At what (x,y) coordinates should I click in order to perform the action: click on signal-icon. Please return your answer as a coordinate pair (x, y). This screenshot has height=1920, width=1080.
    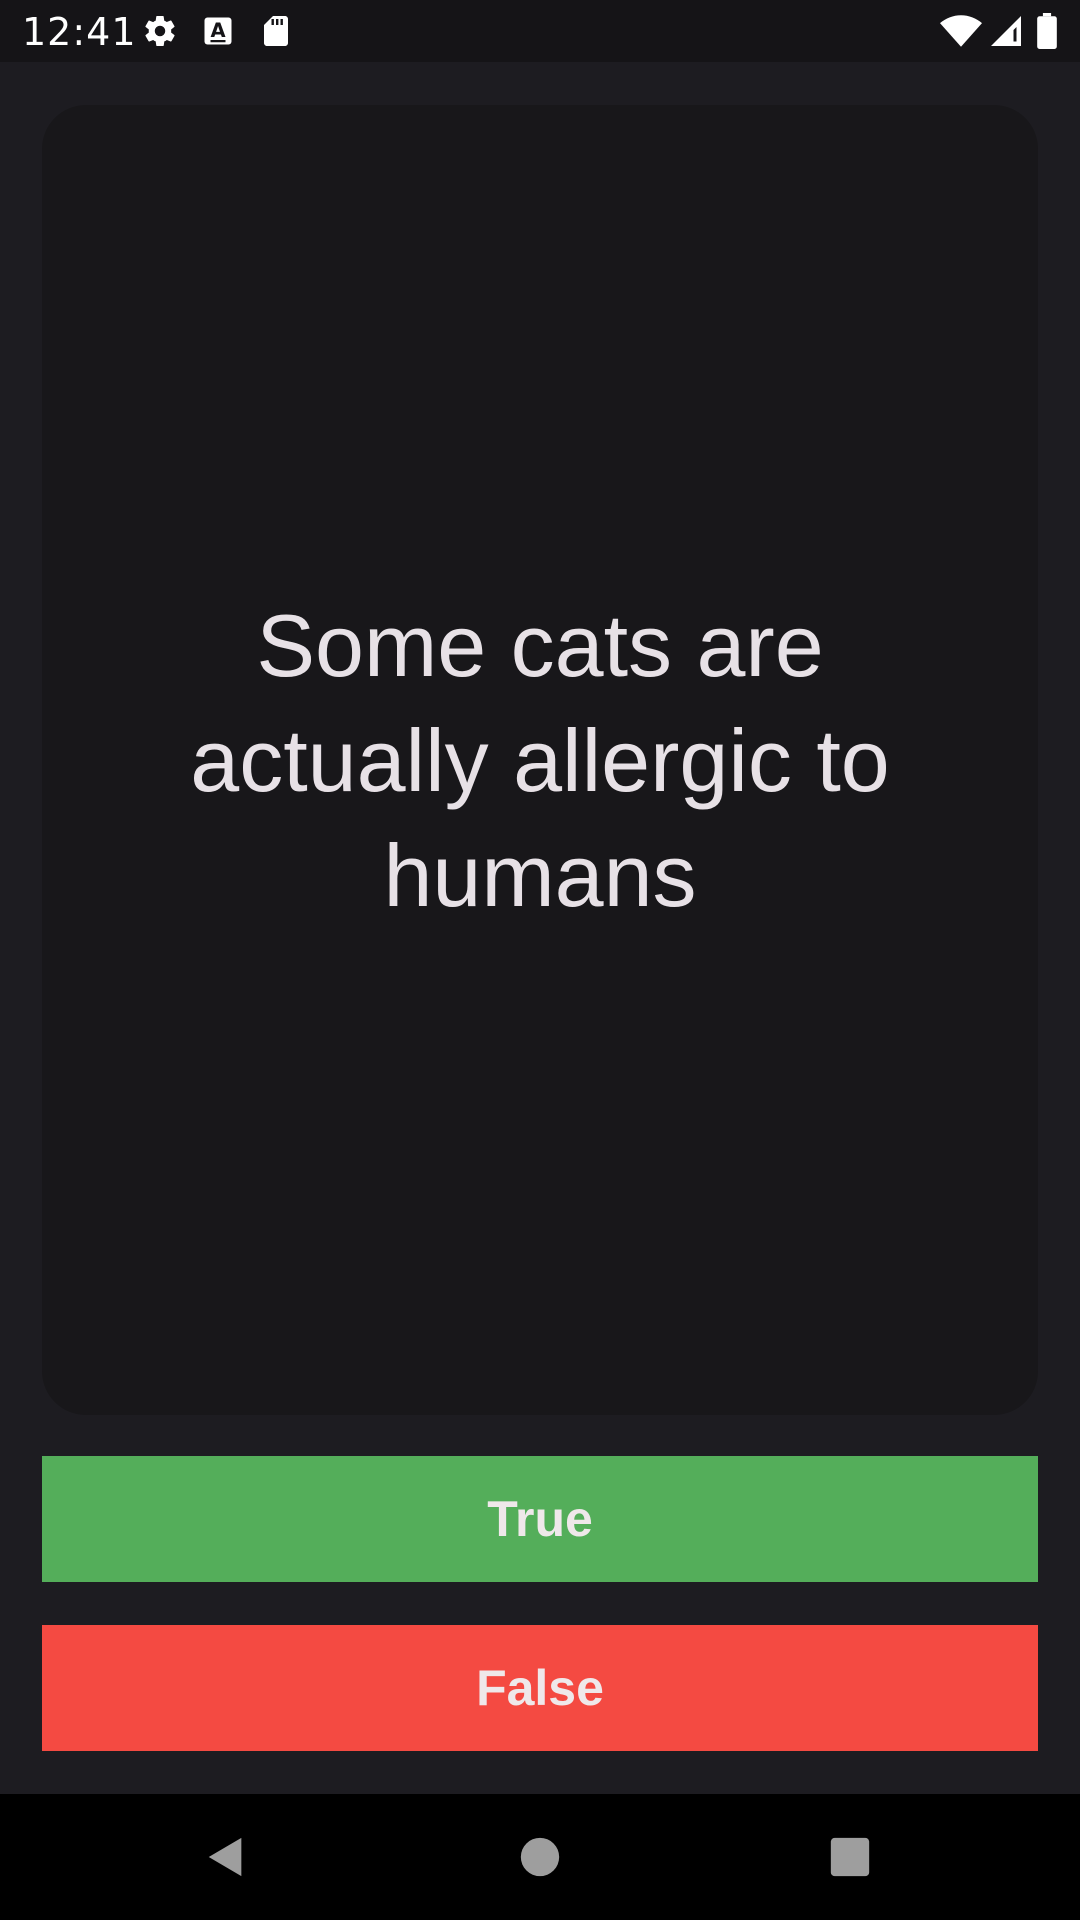
    Looking at the image, I should click on (1006, 31).